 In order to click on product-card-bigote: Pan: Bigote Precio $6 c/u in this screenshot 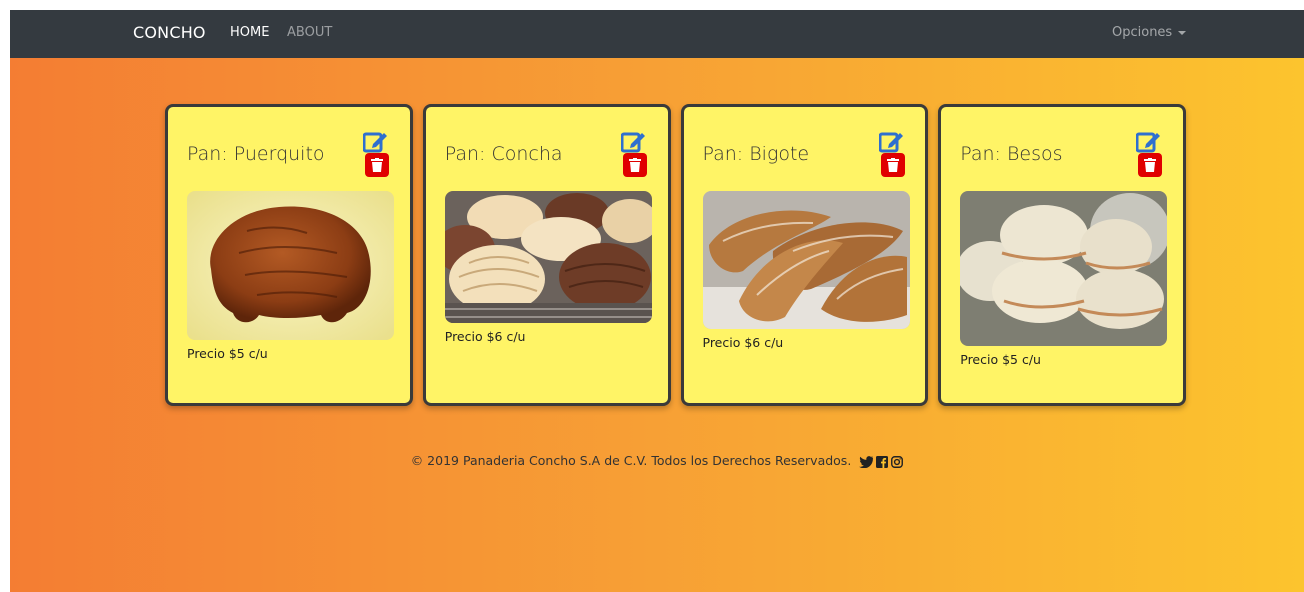, I will do `click(804, 255)`.